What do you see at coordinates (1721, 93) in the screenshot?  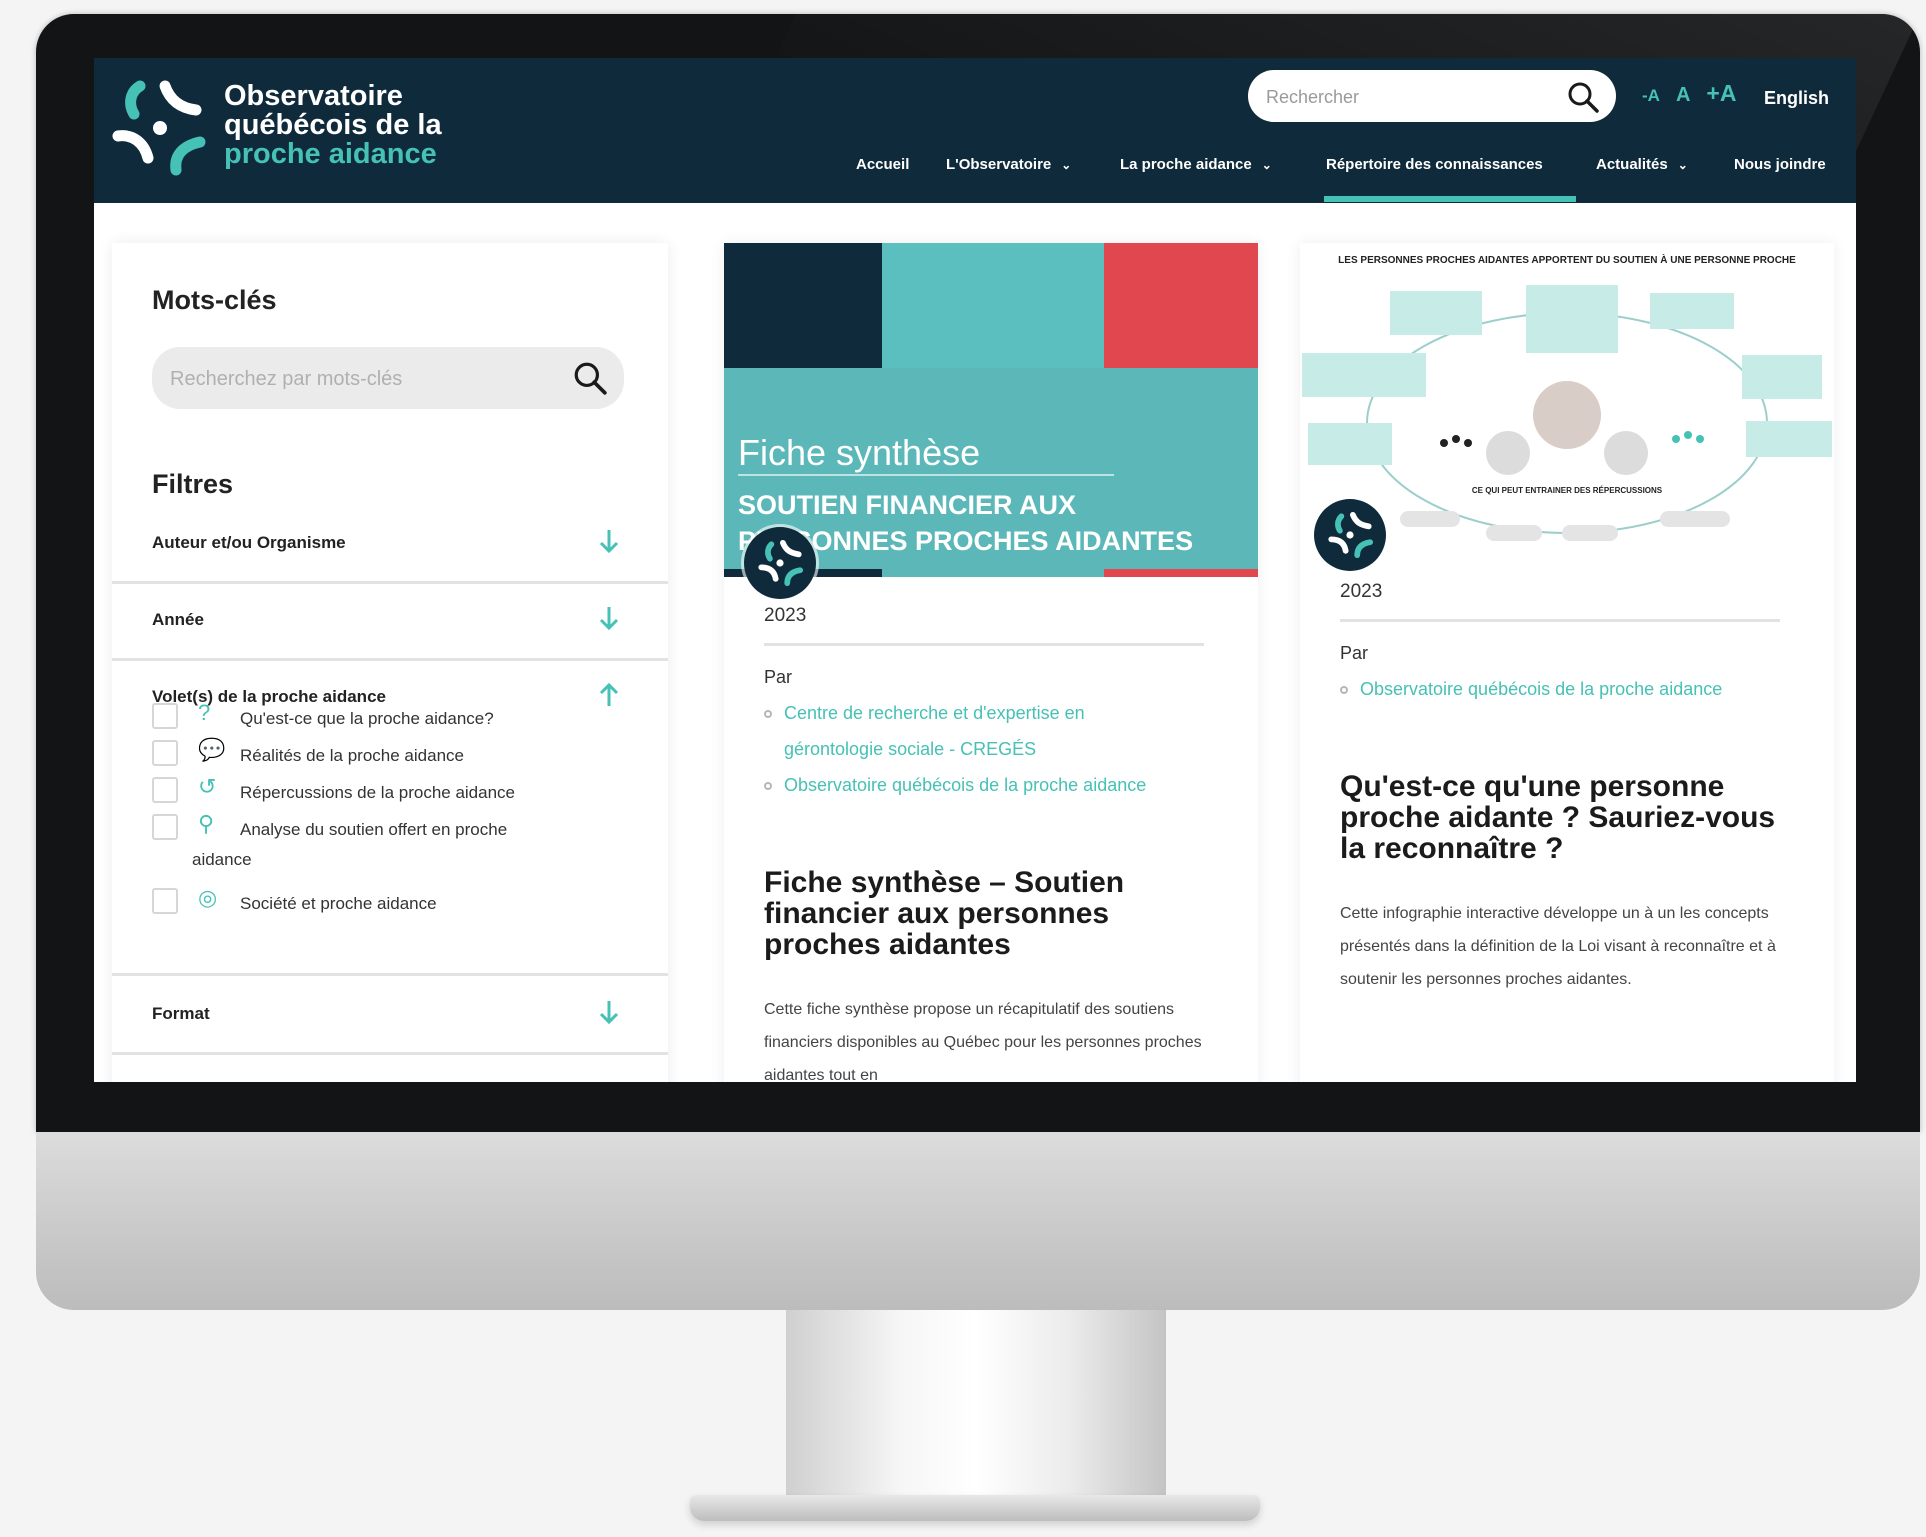 I see `font-increase-button: +A` at bounding box center [1721, 93].